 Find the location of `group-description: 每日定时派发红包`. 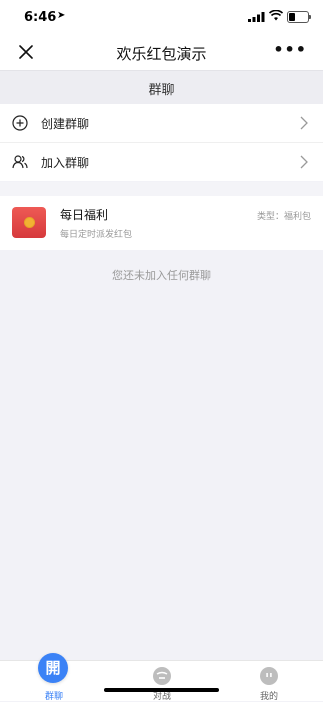

group-description: 每日定时派发红包 is located at coordinates (96, 235).